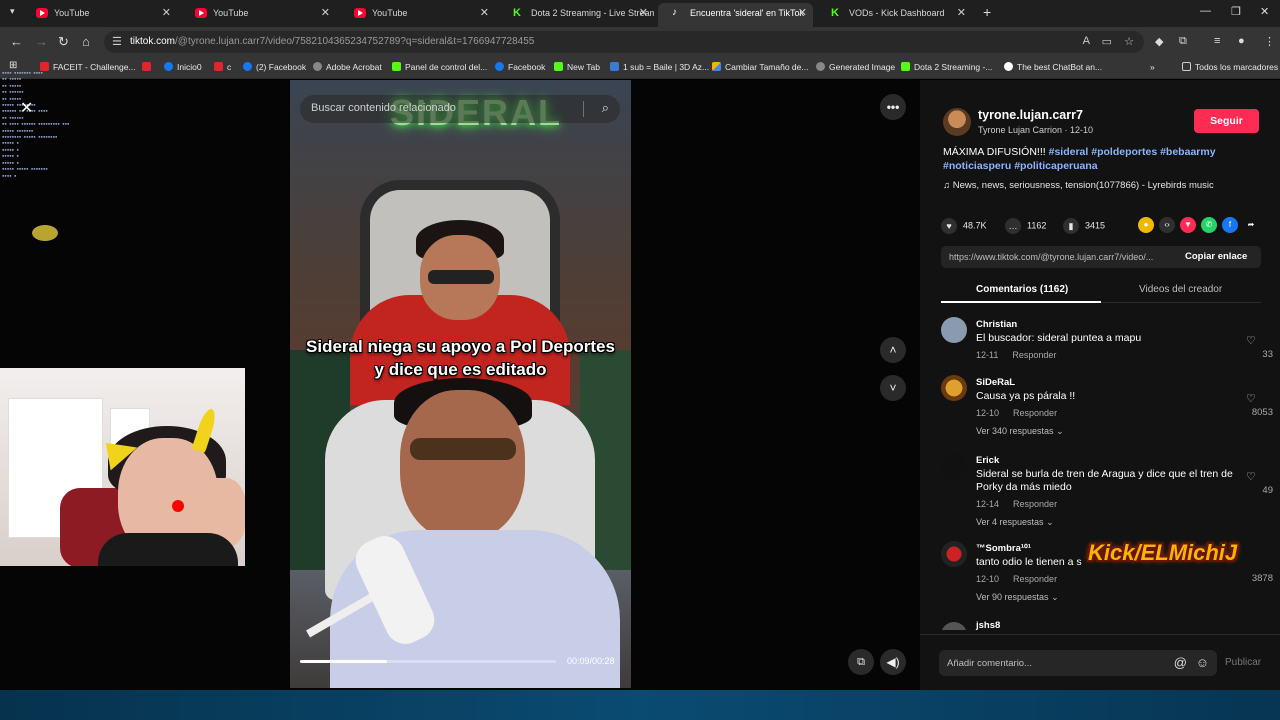 The height and width of the screenshot is (720, 1280). What do you see at coordinates (1216, 256) in the screenshot?
I see `copy-link-button: Copiar enlace` at bounding box center [1216, 256].